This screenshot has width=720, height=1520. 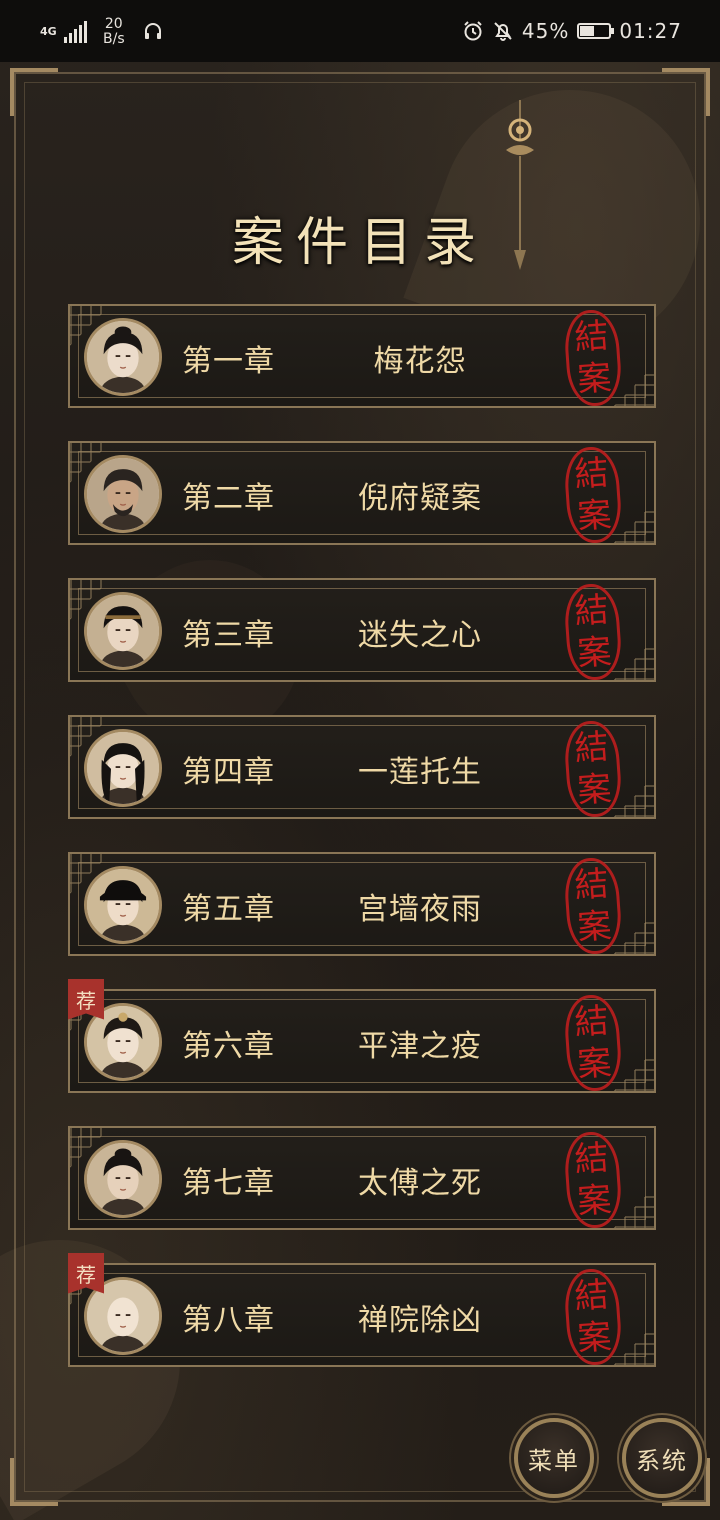 I want to click on network-speed: 20 B/s, so click(x=114, y=32).